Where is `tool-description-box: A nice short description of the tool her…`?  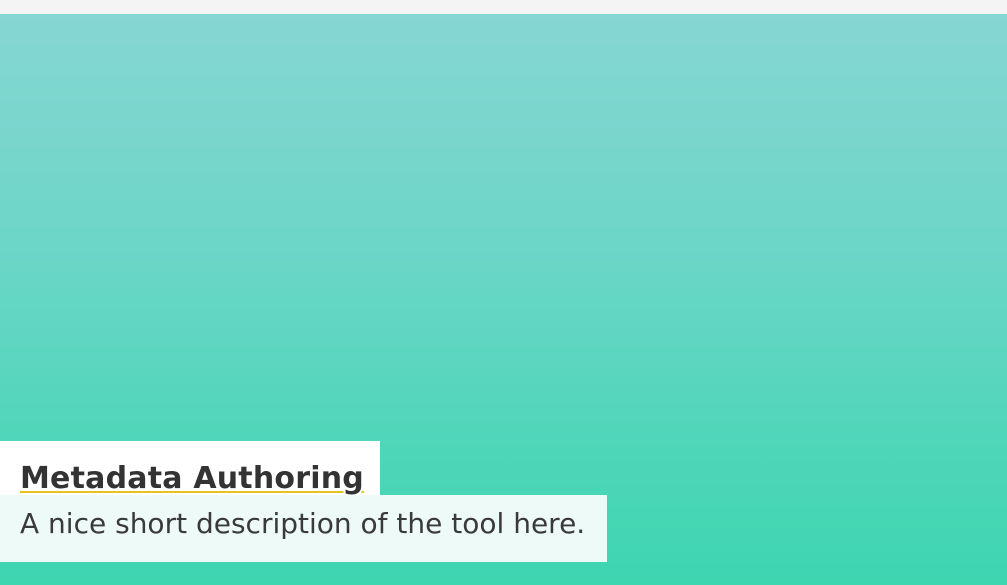
tool-description-box: A nice short description of the tool her… is located at coordinates (304, 528).